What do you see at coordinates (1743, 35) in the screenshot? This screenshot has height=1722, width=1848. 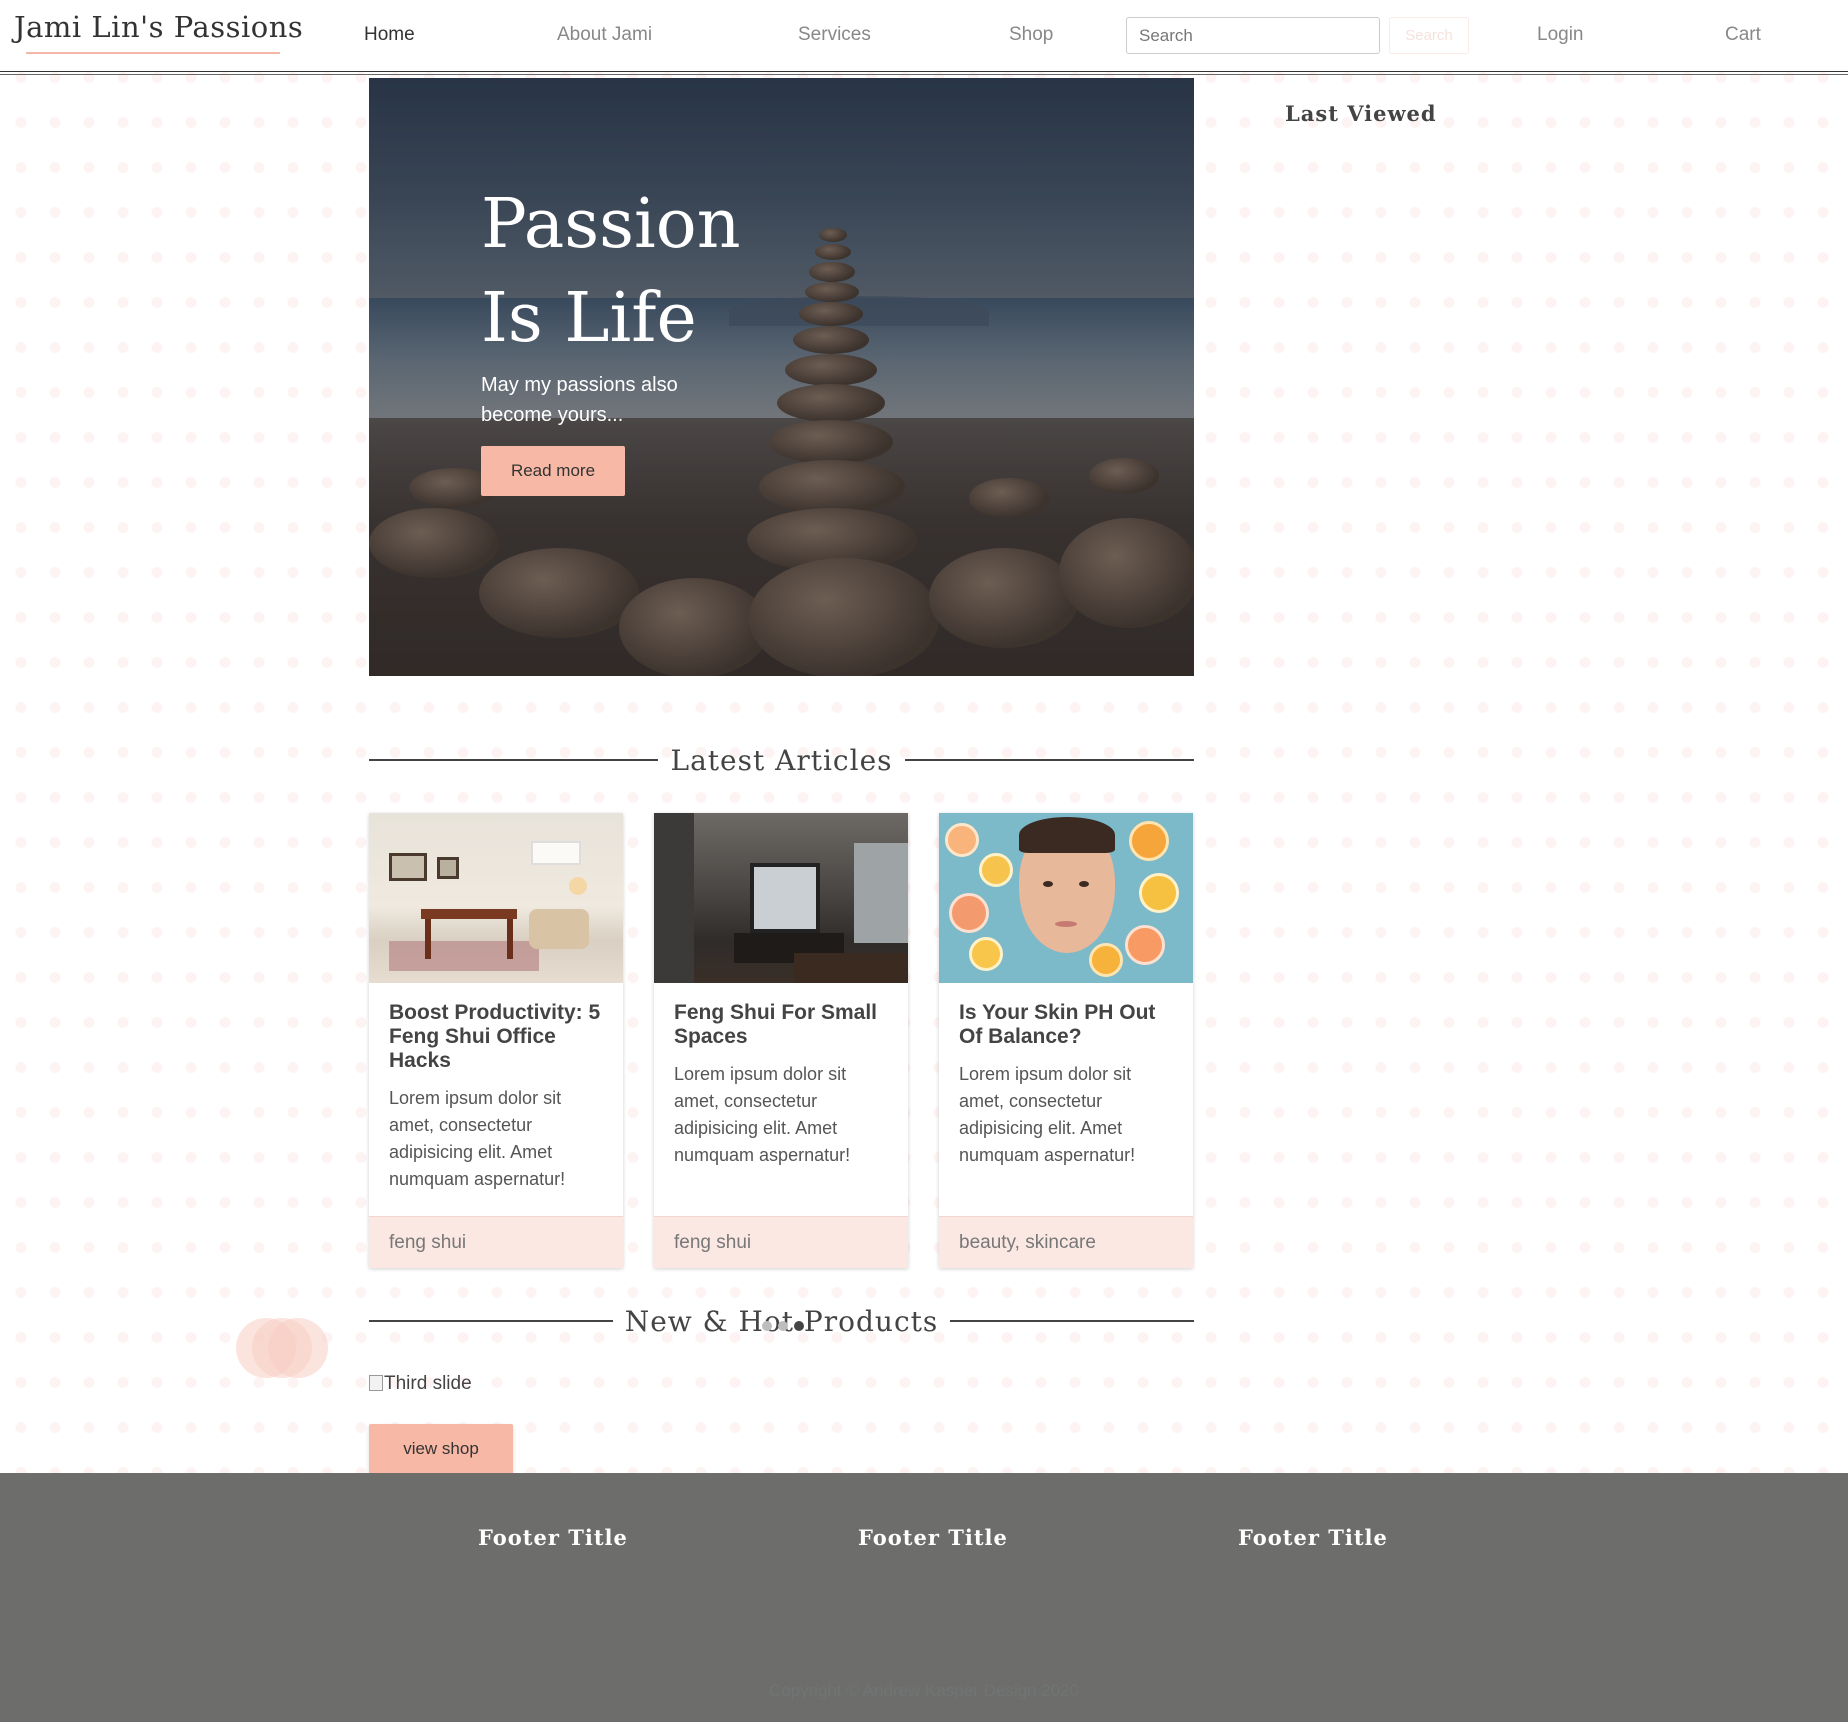 I see `nav-link-cart: Cart` at bounding box center [1743, 35].